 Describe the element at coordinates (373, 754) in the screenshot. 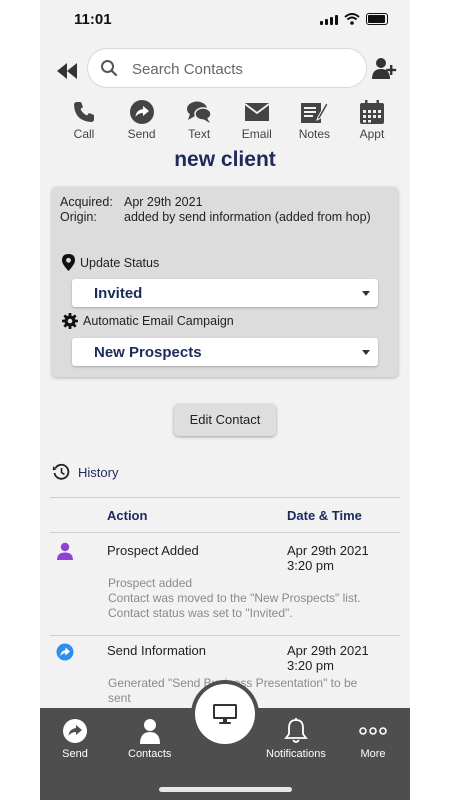

I see `nav-more-label: More` at that location.